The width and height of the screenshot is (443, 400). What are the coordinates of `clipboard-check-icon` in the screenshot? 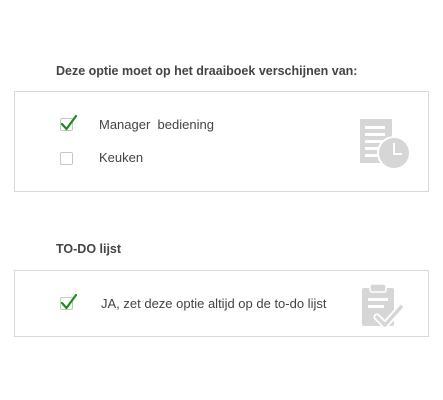 It's located at (383, 306).